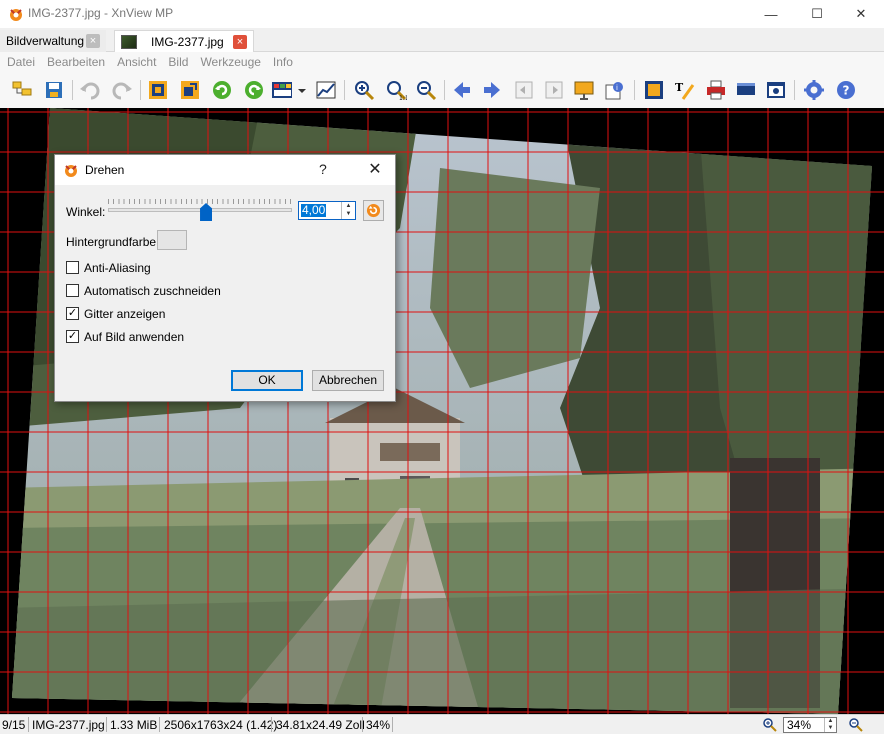 Image resolution: width=884 pixels, height=734 pixels. What do you see at coordinates (770, 725) in the screenshot?
I see `zoom-in-small-icon` at bounding box center [770, 725].